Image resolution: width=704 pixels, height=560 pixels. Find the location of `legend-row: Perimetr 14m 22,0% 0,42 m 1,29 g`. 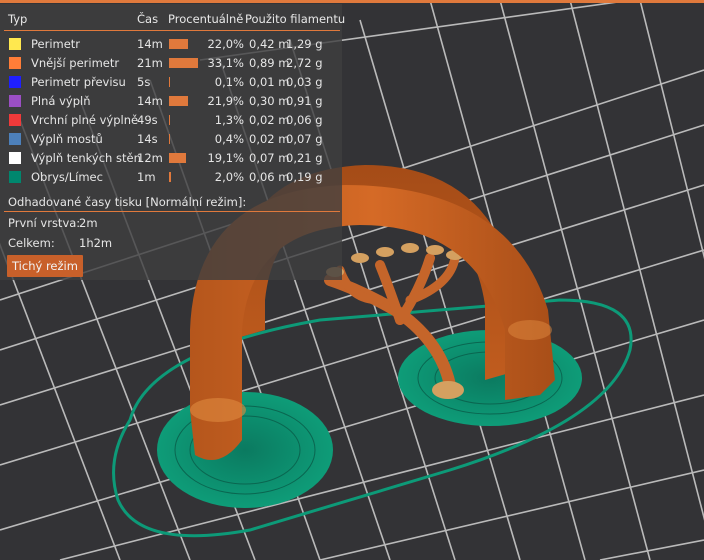

legend-row: Perimetr 14m 22,0% 0,42 m 1,29 g is located at coordinates (171, 44).